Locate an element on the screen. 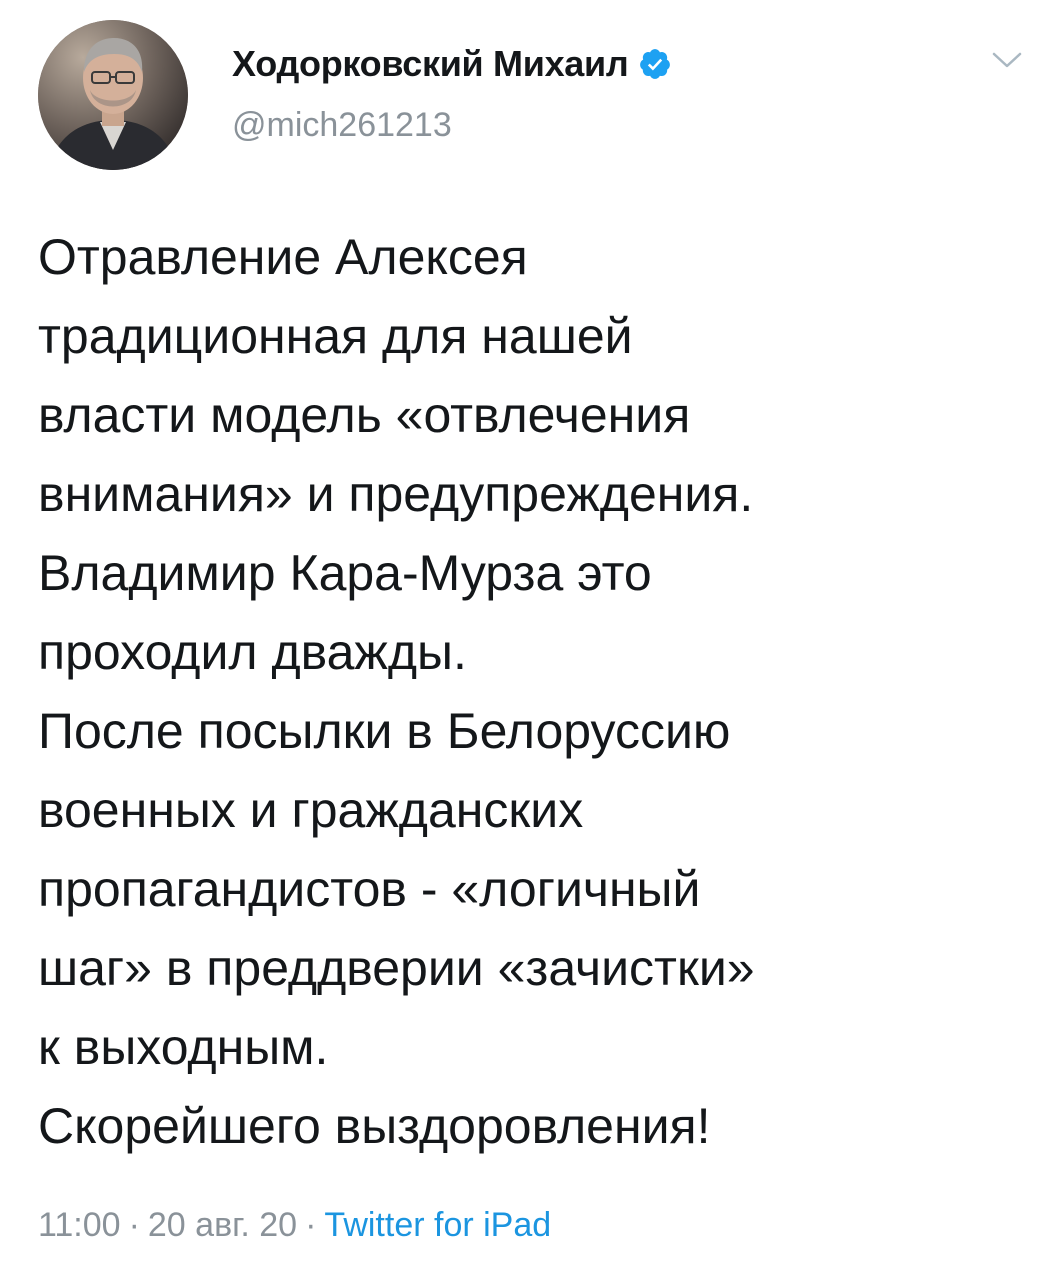 Image resolution: width=1060 pixels, height=1280 pixels. chevron-down-icon is located at coordinates (1007, 60).